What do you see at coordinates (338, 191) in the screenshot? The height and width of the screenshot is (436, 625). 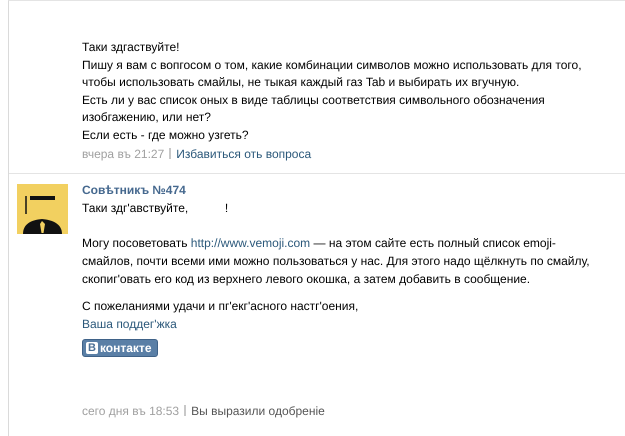 I see `author-name: Совѣтникъ №474` at bounding box center [338, 191].